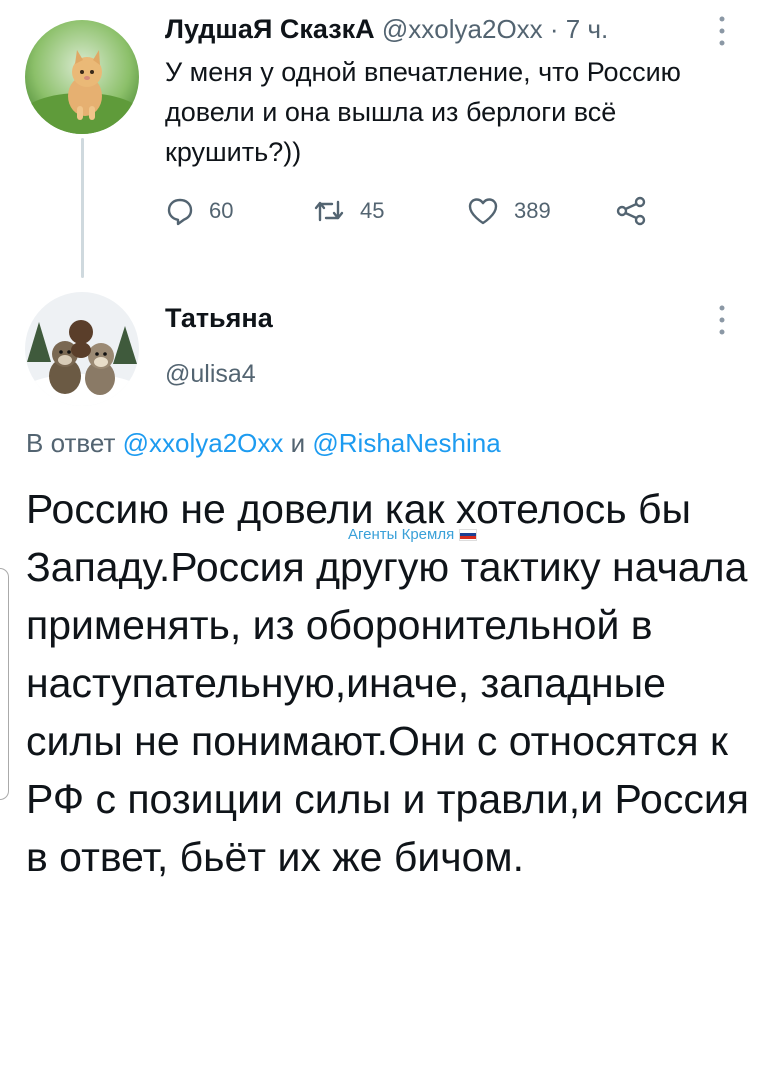 This screenshot has width=765, height=1080. What do you see at coordinates (74, 443) in the screenshot?
I see `reply-prefix: В ответ` at bounding box center [74, 443].